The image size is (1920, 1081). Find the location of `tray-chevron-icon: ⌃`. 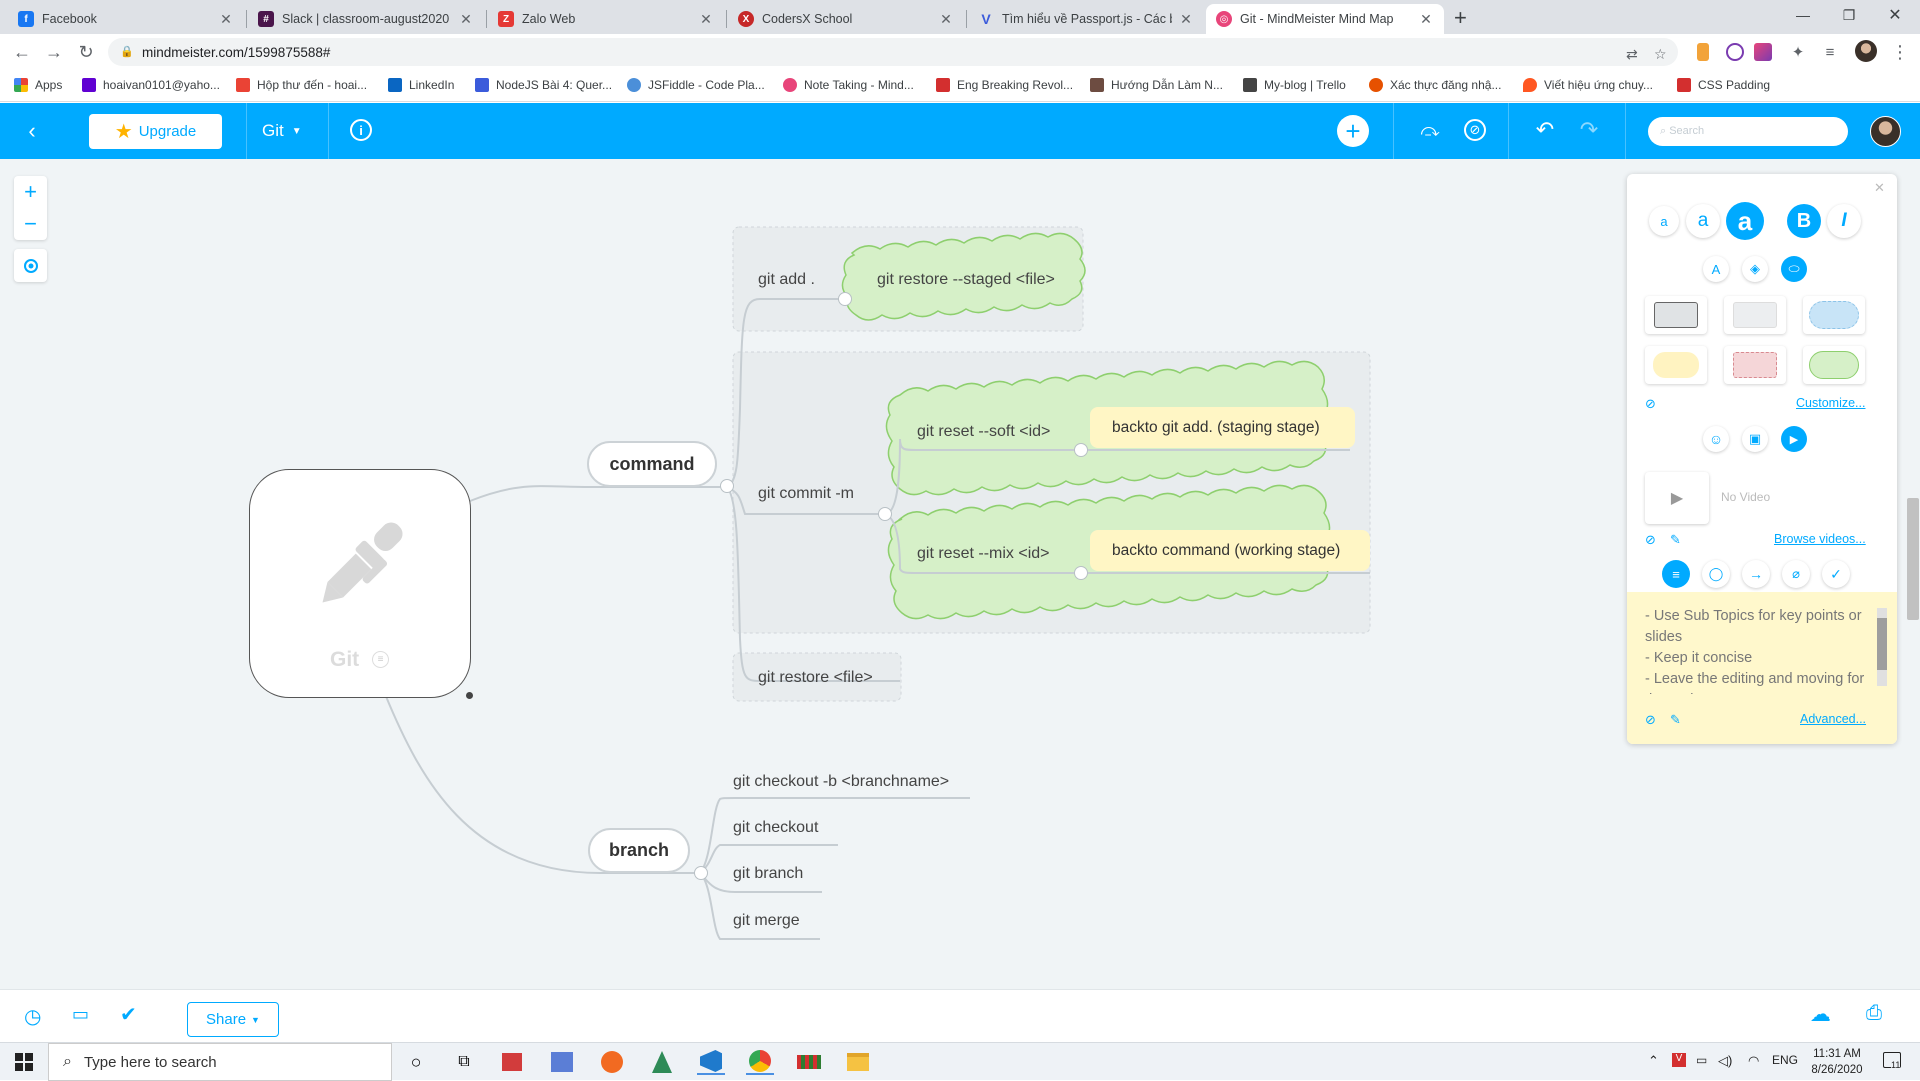

tray-chevron-icon: ⌃ is located at coordinates (1653, 1061).